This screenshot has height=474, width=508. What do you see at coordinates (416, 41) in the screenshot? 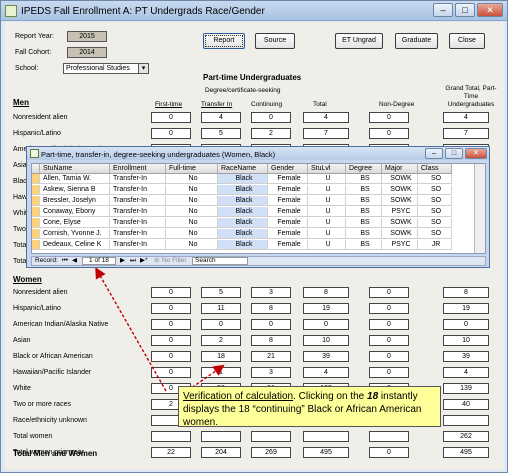
I see `graduate-button: Graduate` at bounding box center [416, 41].